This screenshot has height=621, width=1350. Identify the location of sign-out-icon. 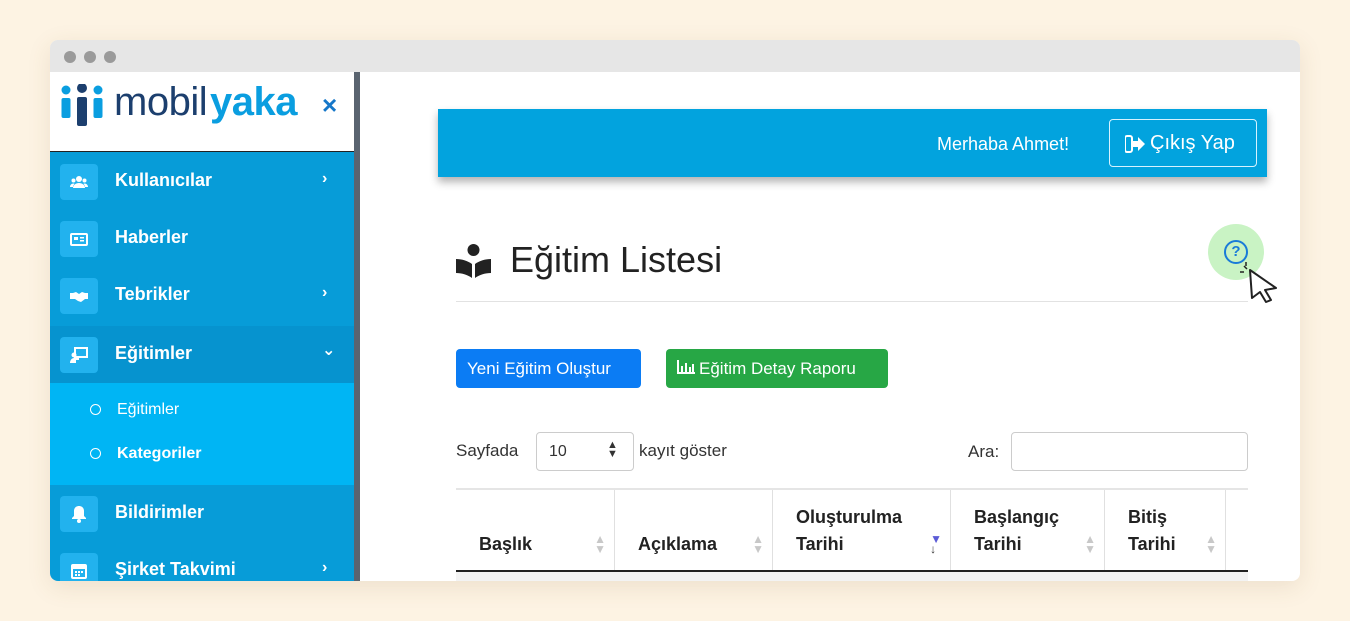
(1135, 144).